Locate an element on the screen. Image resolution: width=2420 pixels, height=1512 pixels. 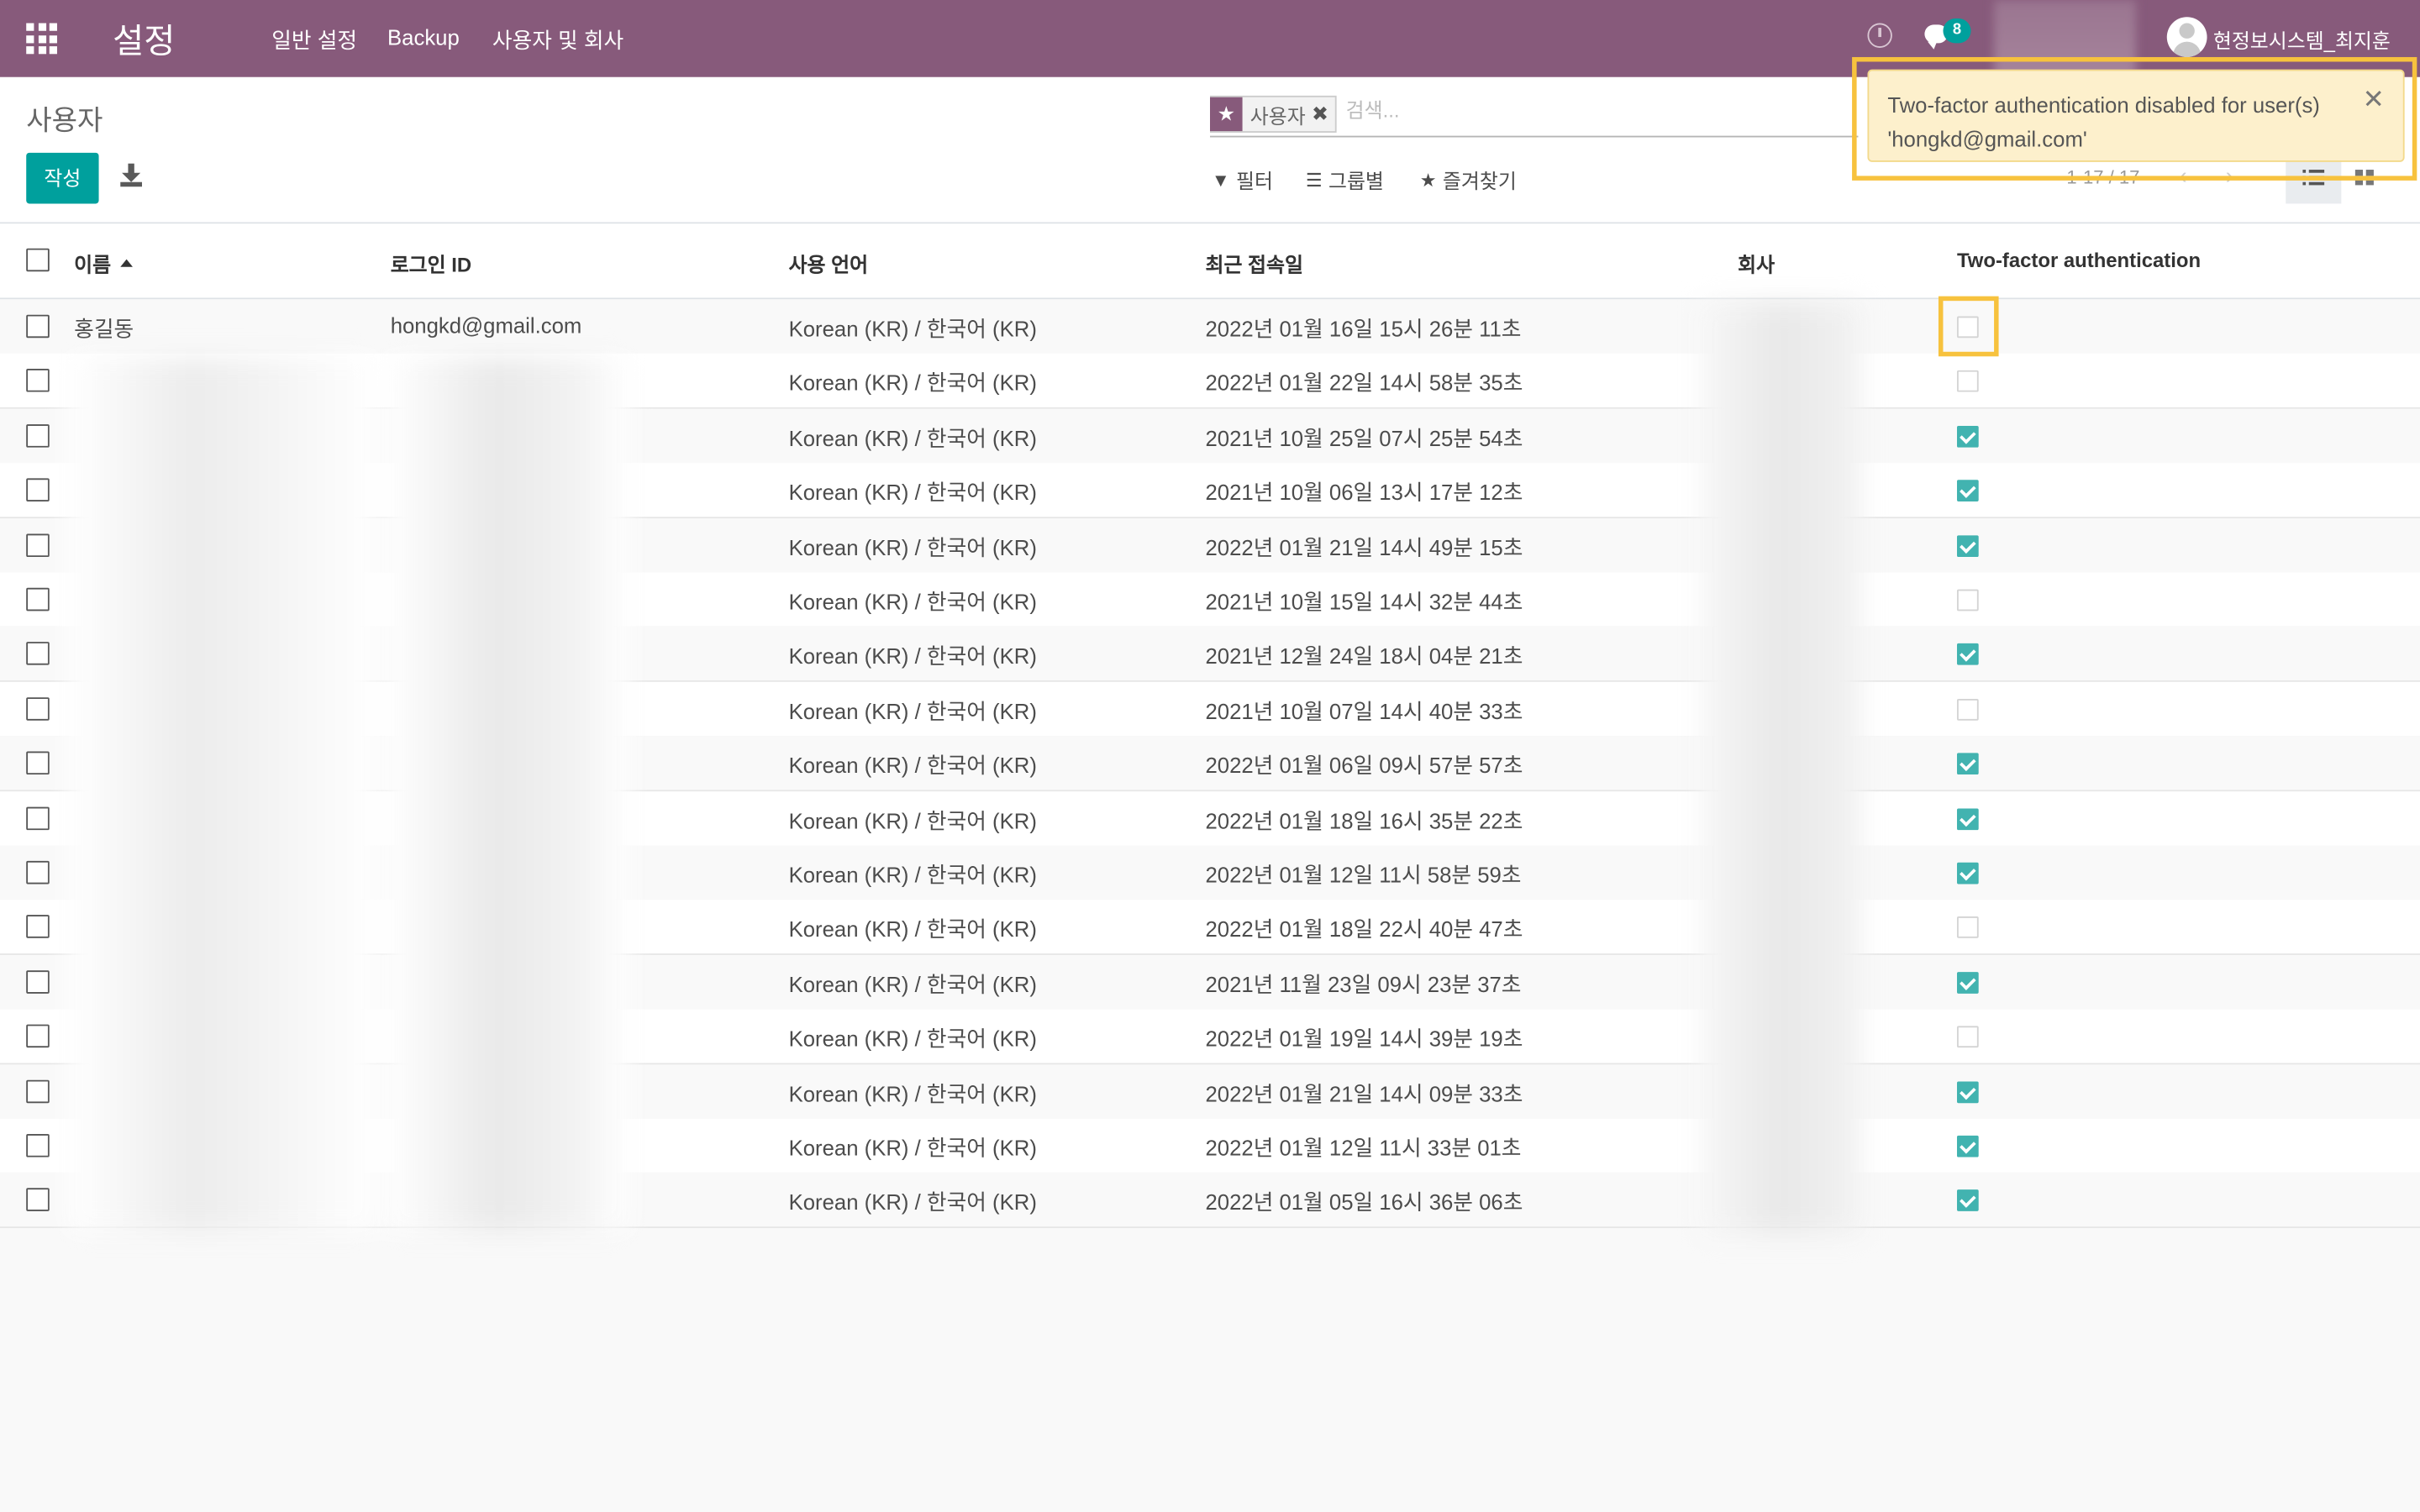
two-factor-highlight-box is located at coordinates (1969, 326).